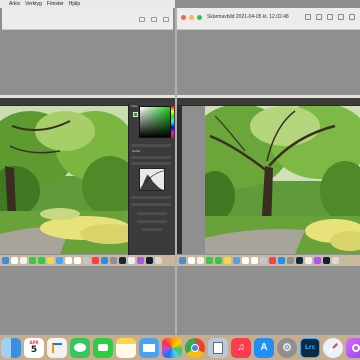  I want to click on ps-left-dock-strip, so click(87, 260).